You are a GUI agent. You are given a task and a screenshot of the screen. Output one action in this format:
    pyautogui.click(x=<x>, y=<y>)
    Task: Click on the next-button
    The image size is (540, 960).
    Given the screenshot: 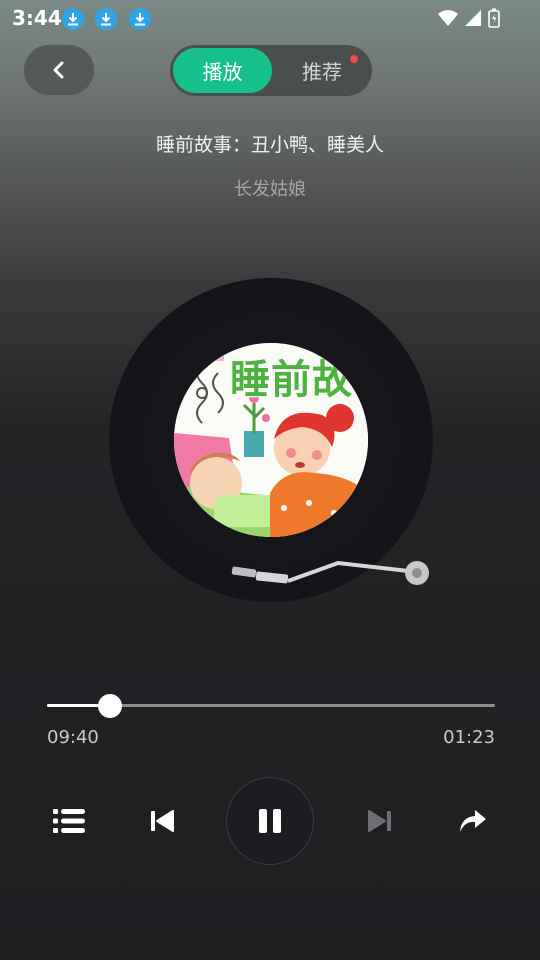 What is the action you would take?
    pyautogui.click(x=380, y=821)
    